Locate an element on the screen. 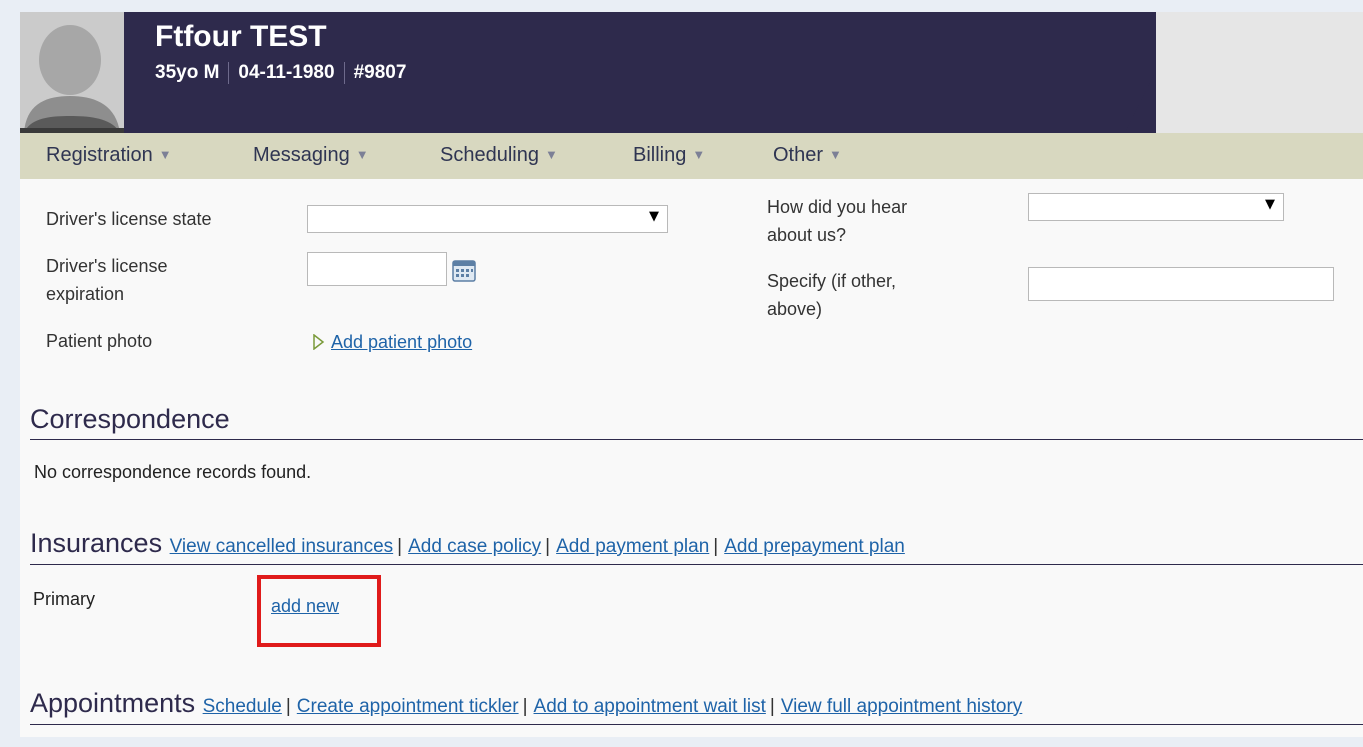 The width and height of the screenshot is (1363, 747). dl-state-label: Driver's license state is located at coordinates (129, 219).